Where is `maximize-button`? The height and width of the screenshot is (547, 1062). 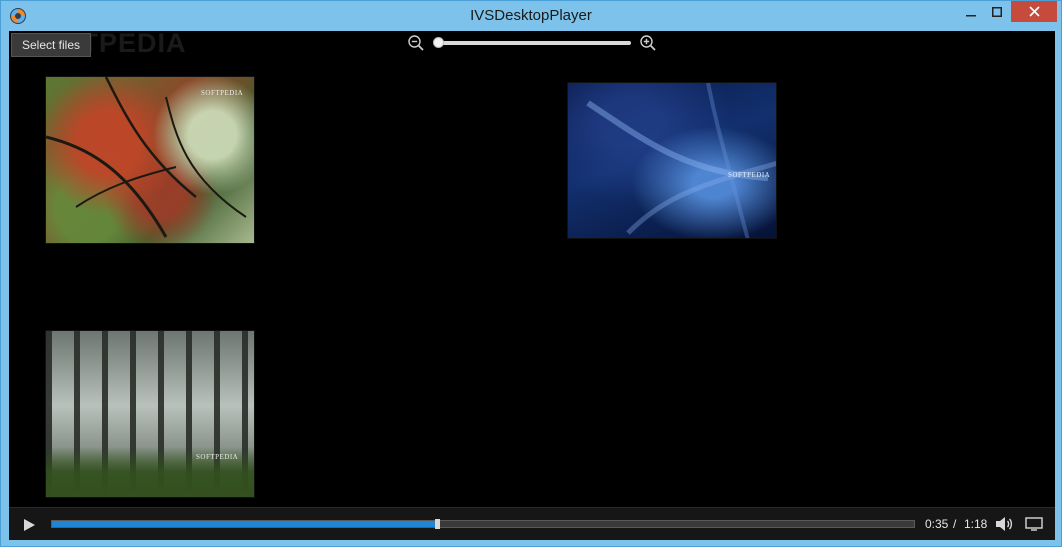 maximize-button is located at coordinates (997, 12).